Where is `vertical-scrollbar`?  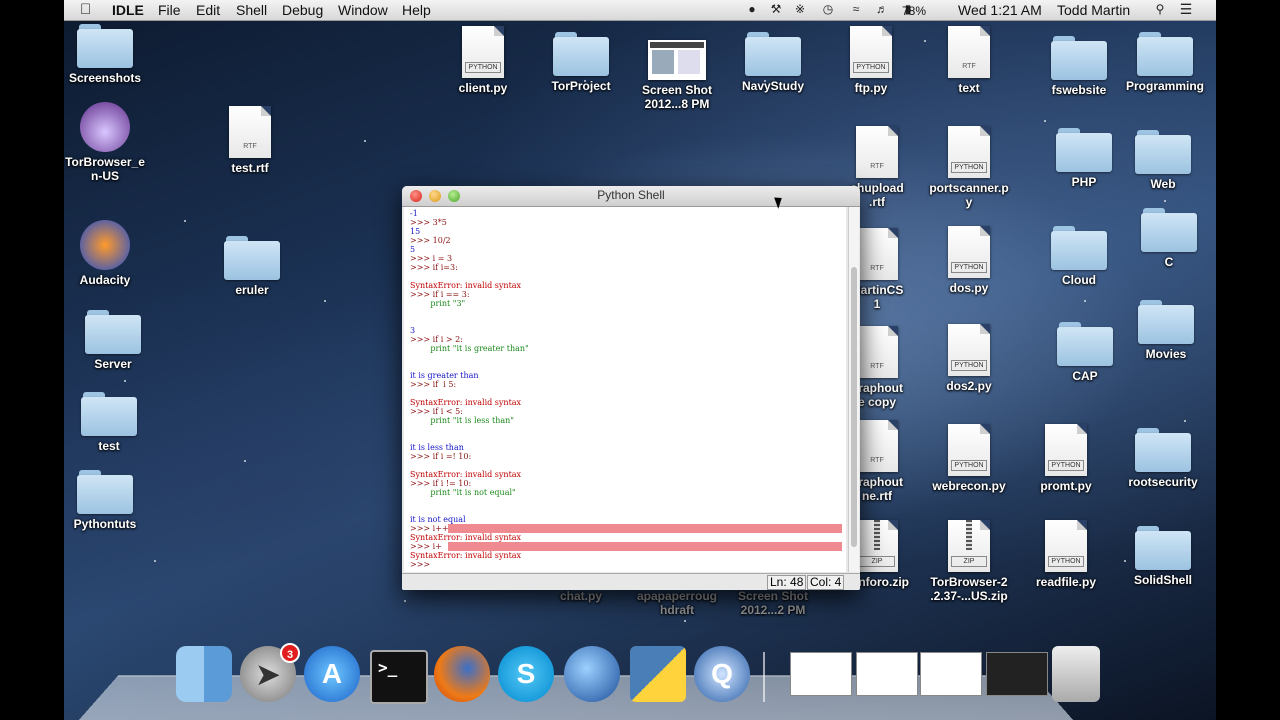
vertical-scrollbar is located at coordinates (853, 389).